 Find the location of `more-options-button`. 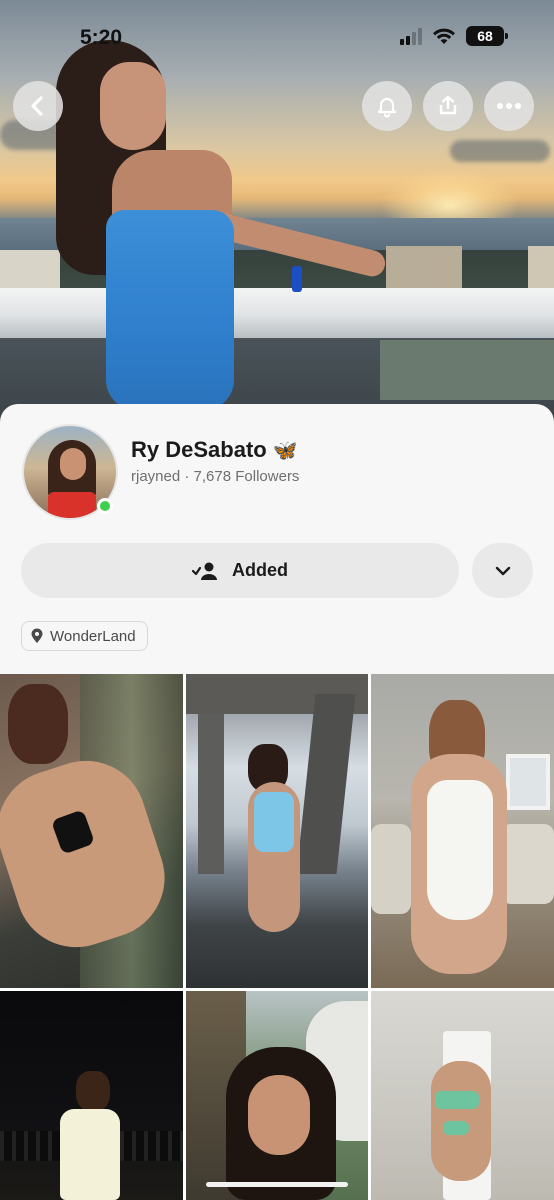

more-options-button is located at coordinates (509, 106).